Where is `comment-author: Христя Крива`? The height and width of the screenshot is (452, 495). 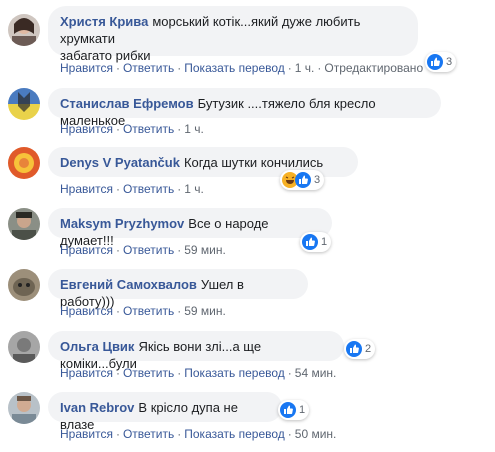
comment-author: Христя Крива is located at coordinates (104, 21).